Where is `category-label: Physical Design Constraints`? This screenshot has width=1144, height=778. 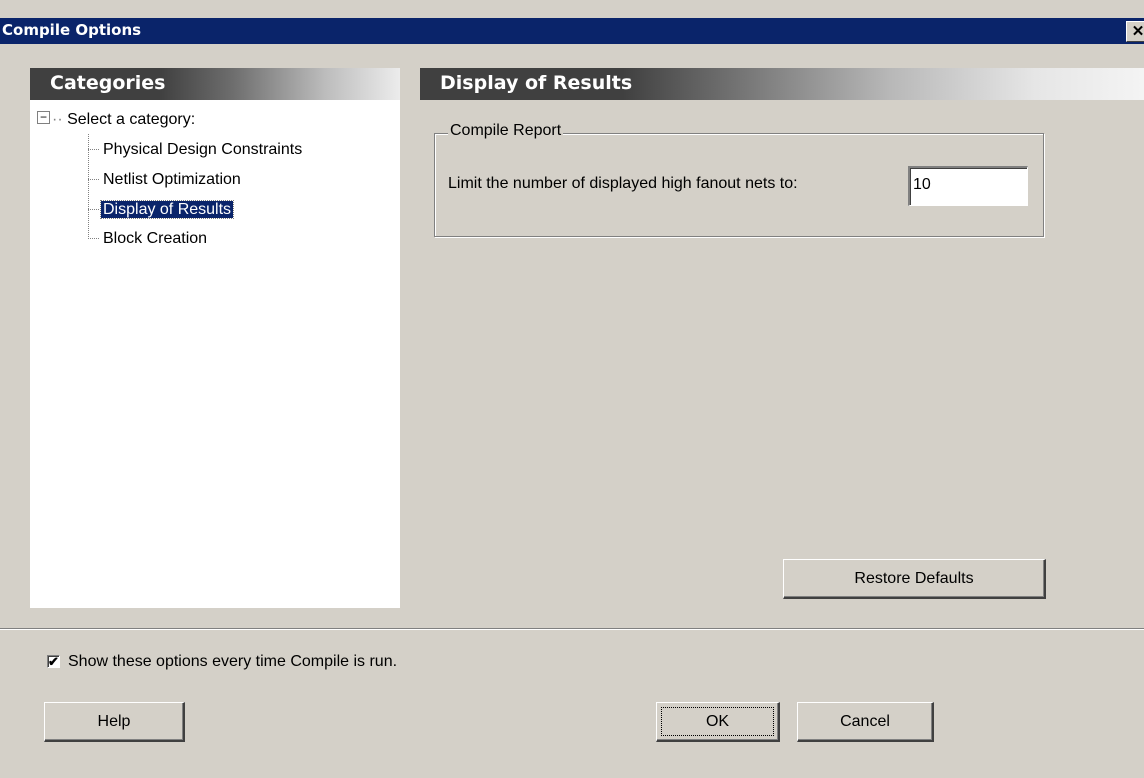
category-label: Physical Design Constraints is located at coordinates (203, 149).